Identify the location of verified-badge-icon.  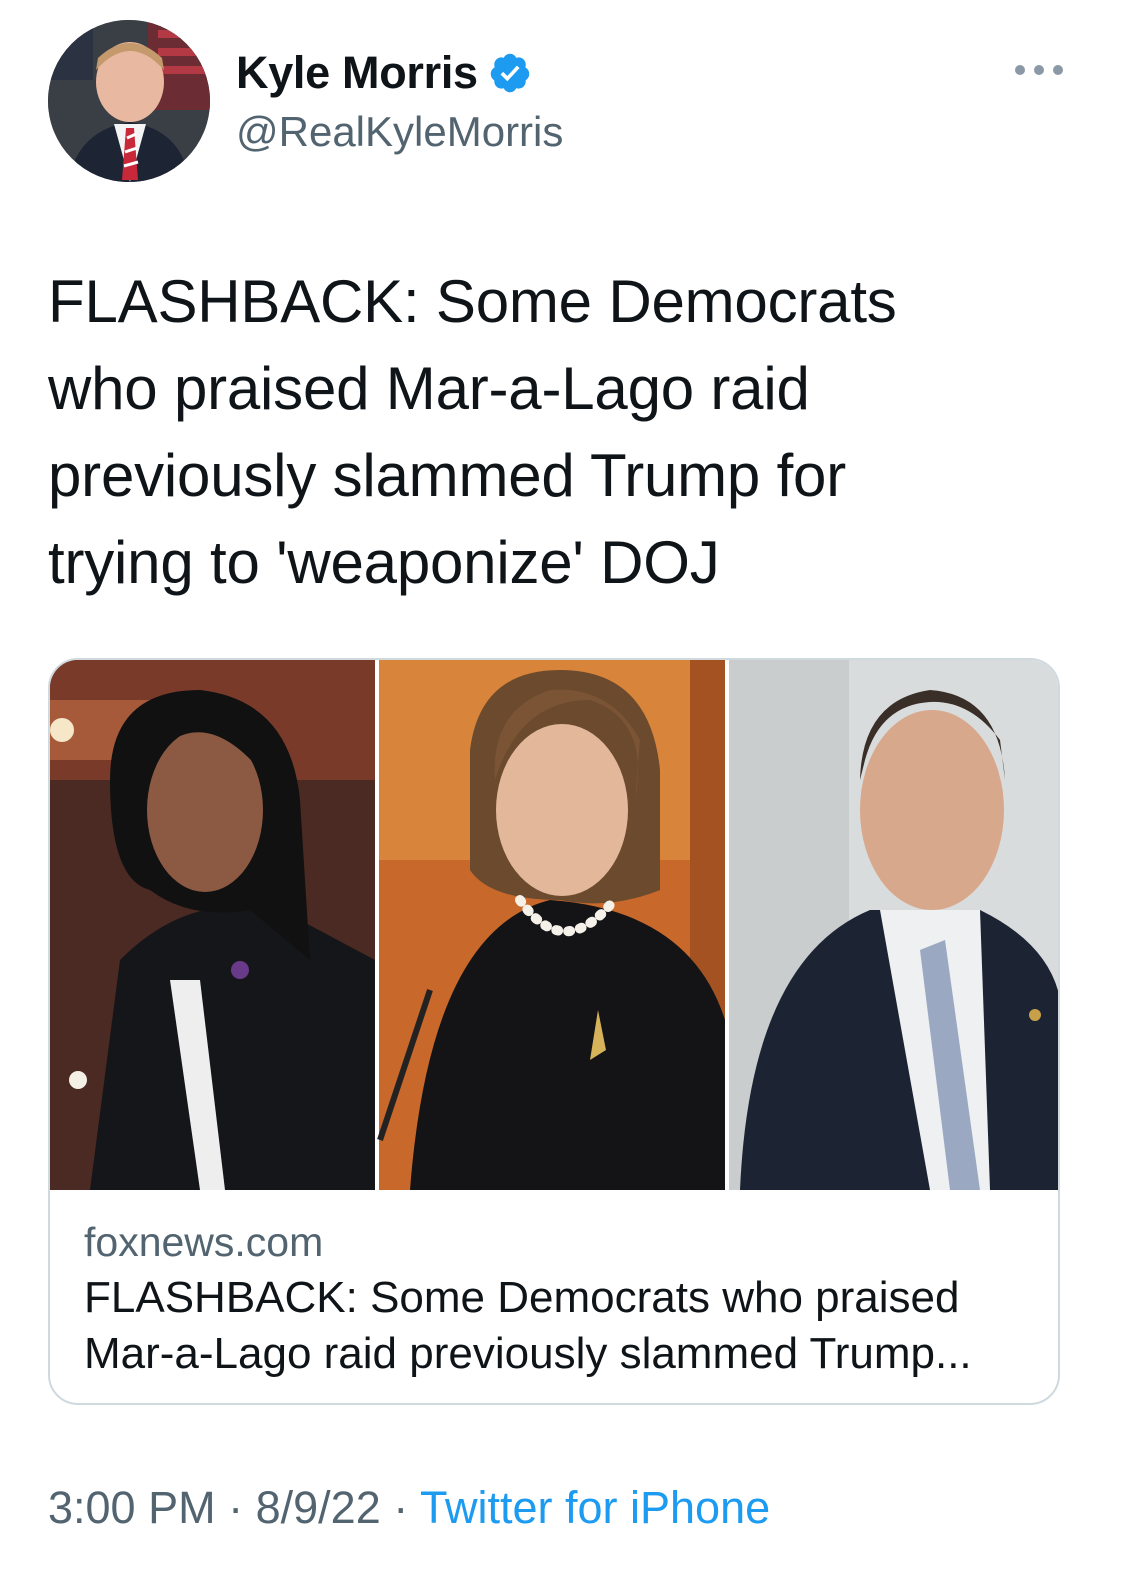
(510, 73).